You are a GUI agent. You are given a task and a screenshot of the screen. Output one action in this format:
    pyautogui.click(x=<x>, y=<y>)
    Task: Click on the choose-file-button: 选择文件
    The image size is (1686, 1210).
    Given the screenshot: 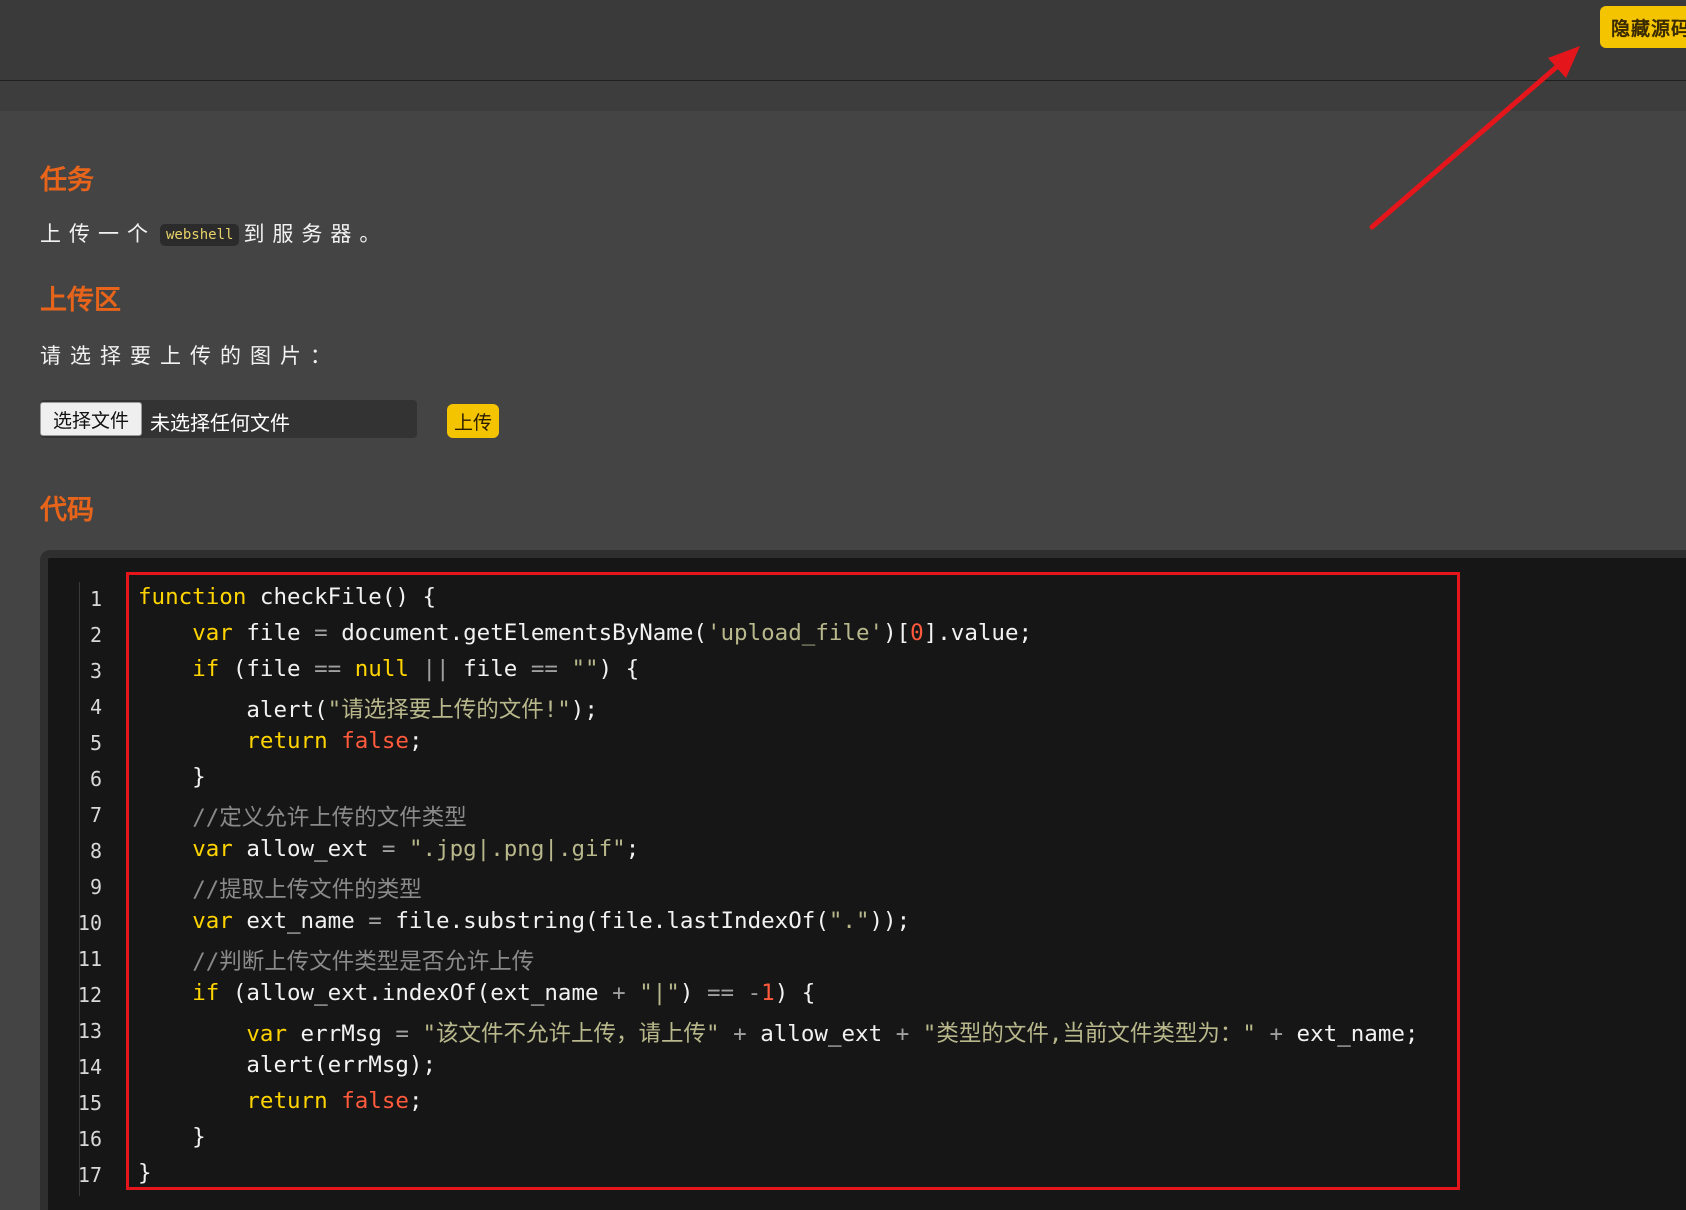 What is the action you would take?
    pyautogui.click(x=91, y=419)
    